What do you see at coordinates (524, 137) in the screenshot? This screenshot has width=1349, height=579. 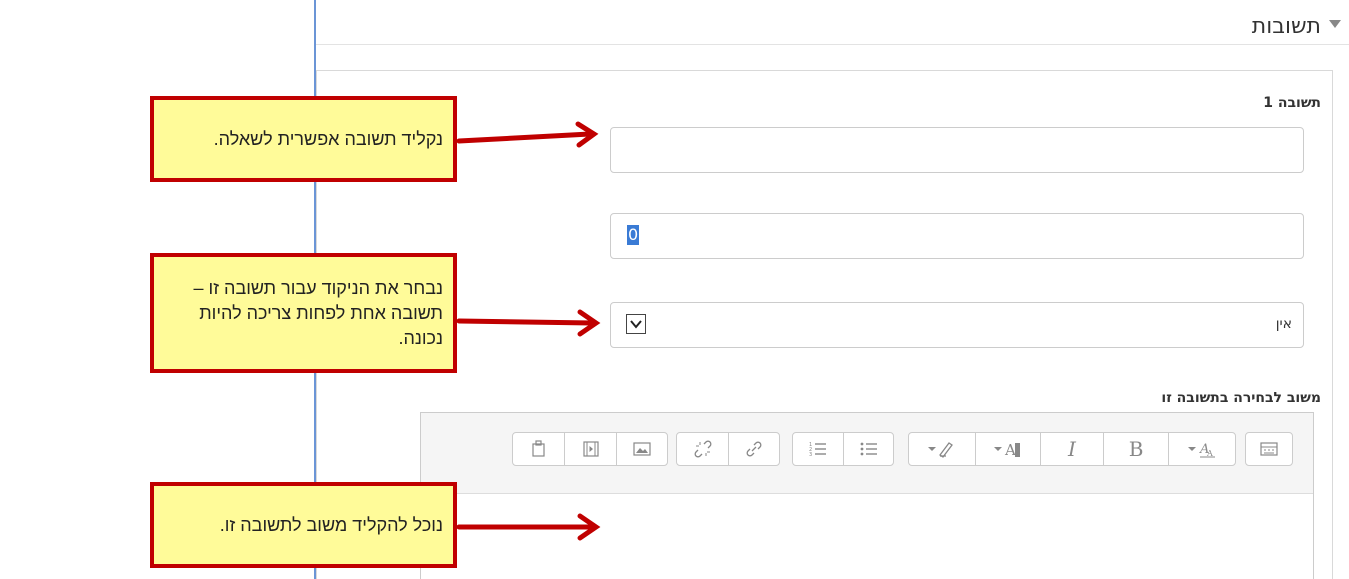 I see `answer-arrow` at bounding box center [524, 137].